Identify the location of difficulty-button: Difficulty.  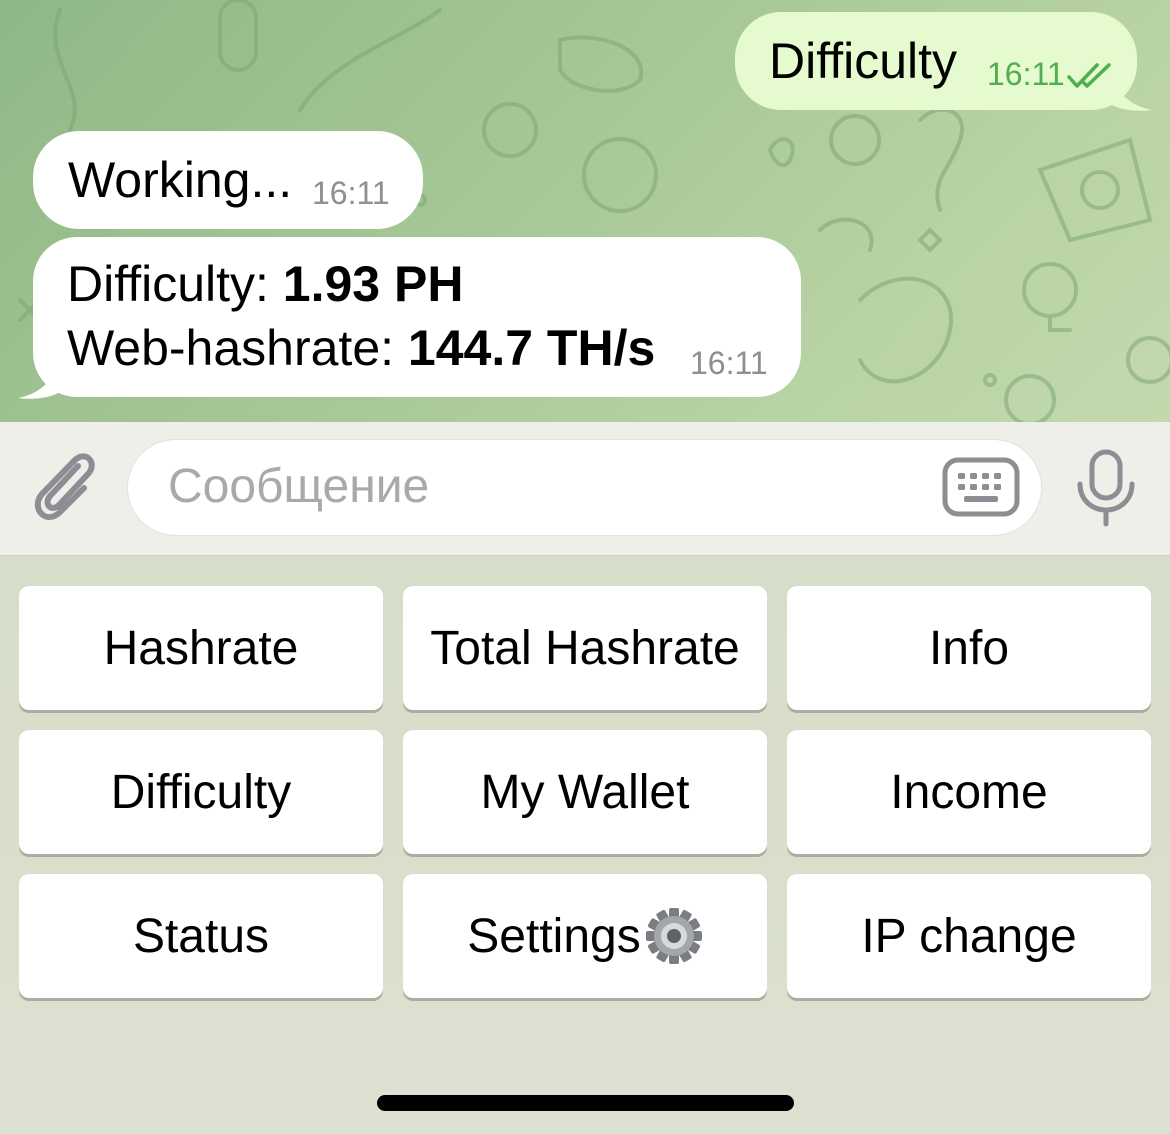
(201, 792).